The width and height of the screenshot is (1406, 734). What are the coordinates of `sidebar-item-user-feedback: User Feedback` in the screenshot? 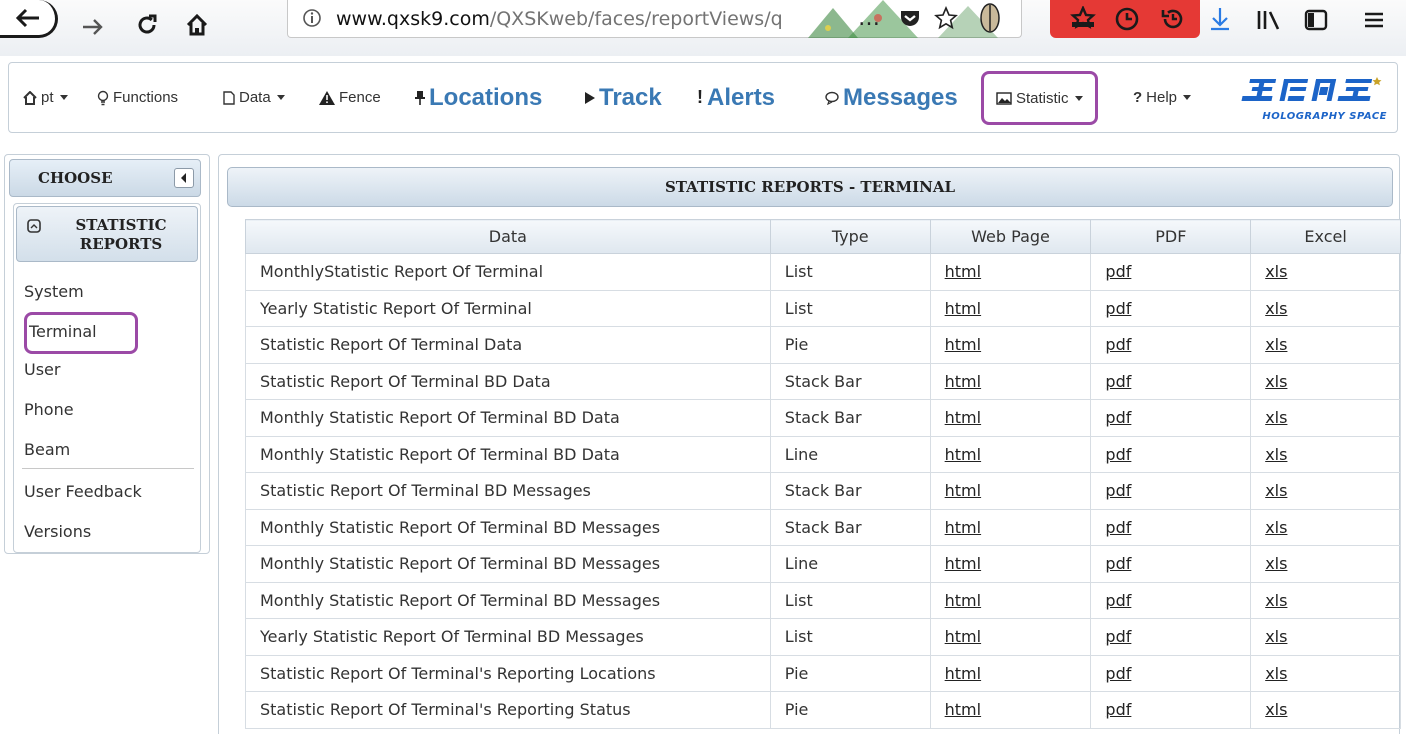 It's located at (83, 491).